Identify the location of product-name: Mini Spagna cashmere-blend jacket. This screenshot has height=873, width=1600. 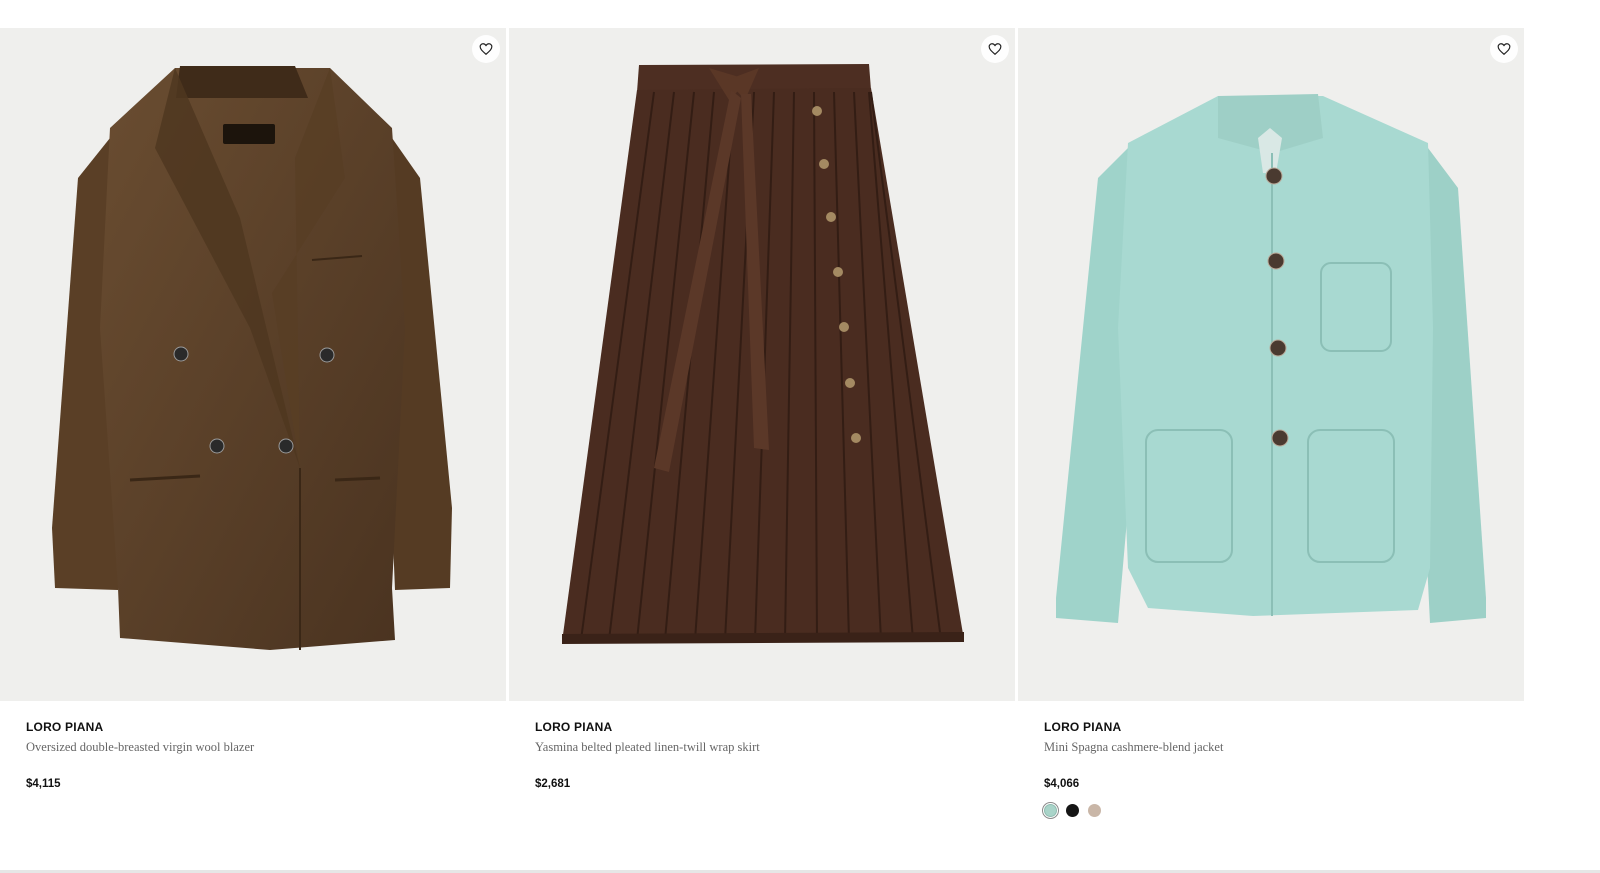
(1271, 747).